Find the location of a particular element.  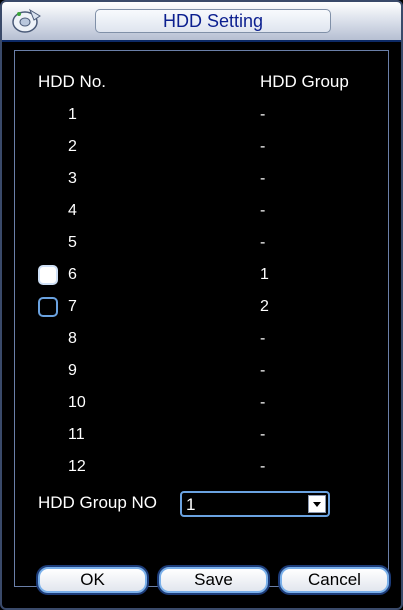

hdd-row: 61 is located at coordinates (201, 275).